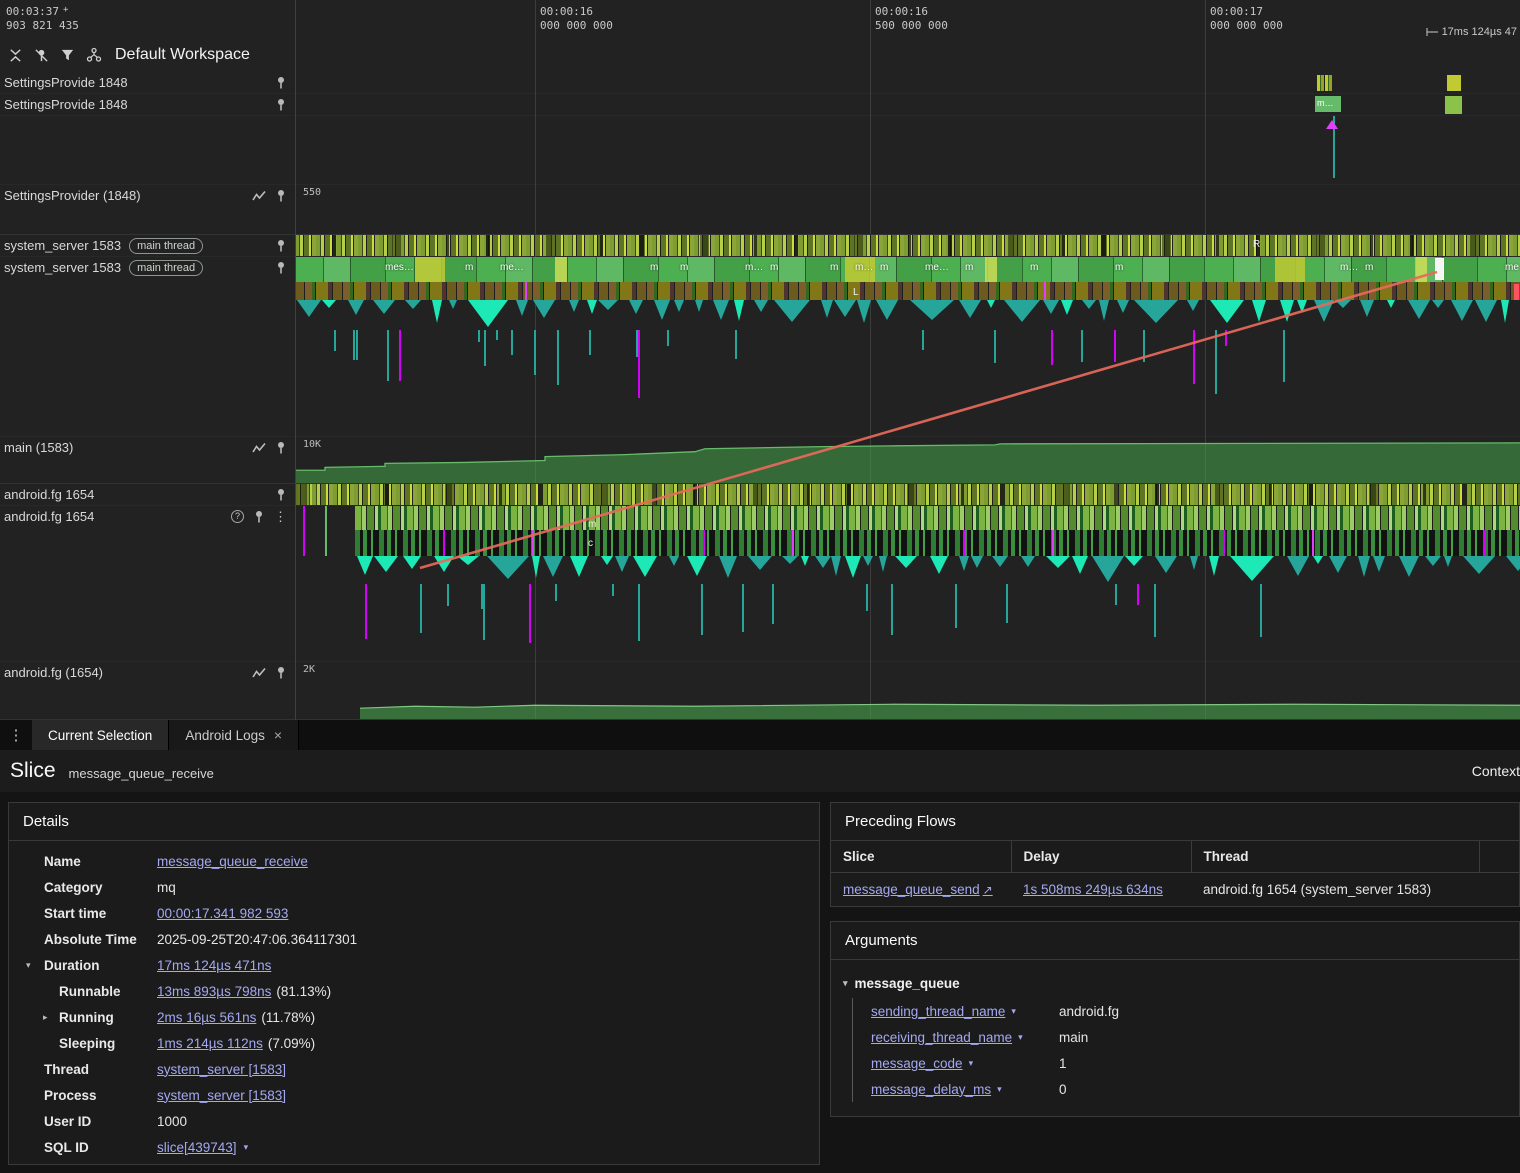 Image resolution: width=1520 pixels, height=1173 pixels. What do you see at coordinates (16, 735) in the screenshot?
I see `panel-menu-icon: ⋮` at bounding box center [16, 735].